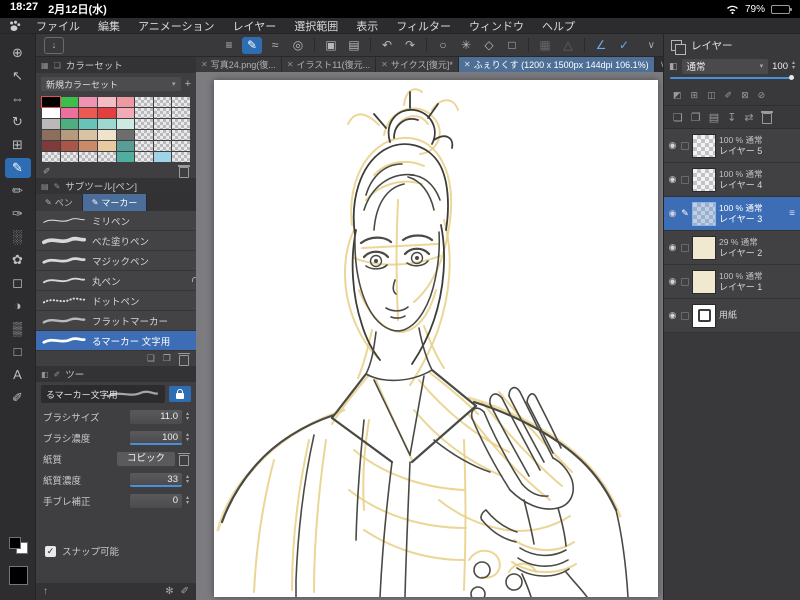 This screenshot has width=800, height=600. Describe the element at coordinates (45, 591) in the screenshot. I see `collapse-panel-icon: ↑` at that location.